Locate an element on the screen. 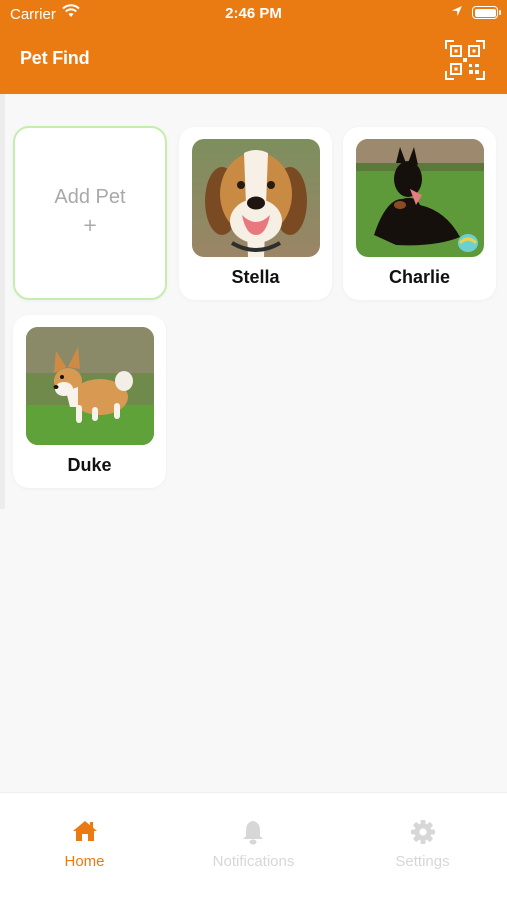  tab-label: Notifications is located at coordinates (253, 861).